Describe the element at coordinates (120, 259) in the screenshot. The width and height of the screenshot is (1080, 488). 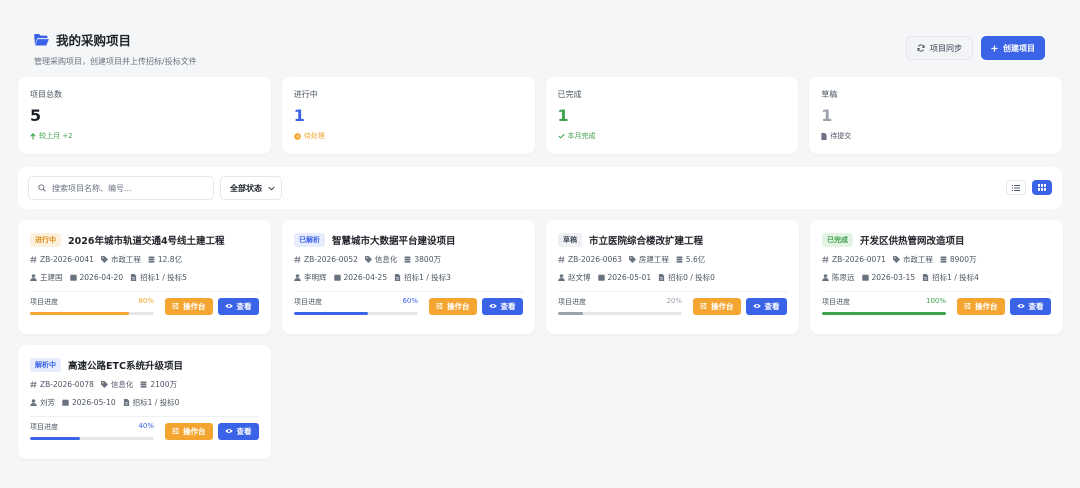
I see `project-category: 市政工程` at that location.